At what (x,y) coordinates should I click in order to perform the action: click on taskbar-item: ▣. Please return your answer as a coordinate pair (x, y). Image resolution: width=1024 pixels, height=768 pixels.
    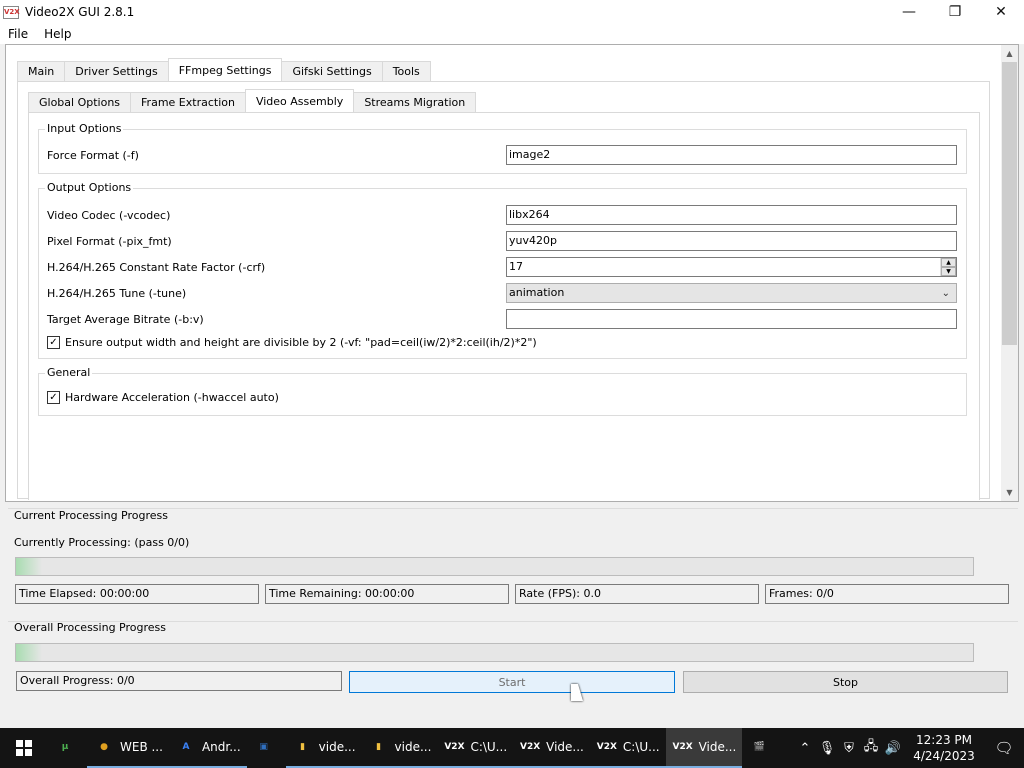
    Looking at the image, I should click on (266, 748).